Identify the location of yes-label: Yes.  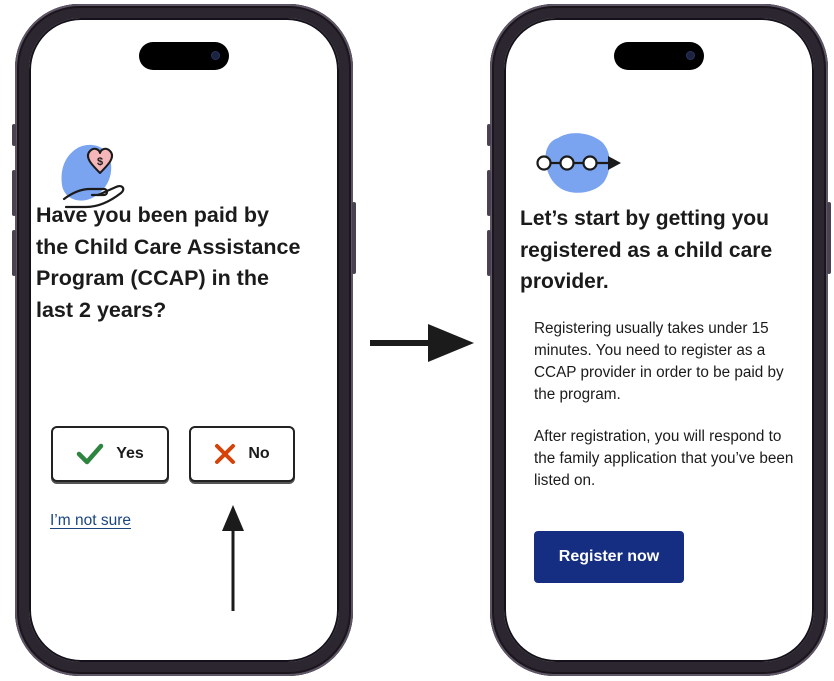
(130, 453).